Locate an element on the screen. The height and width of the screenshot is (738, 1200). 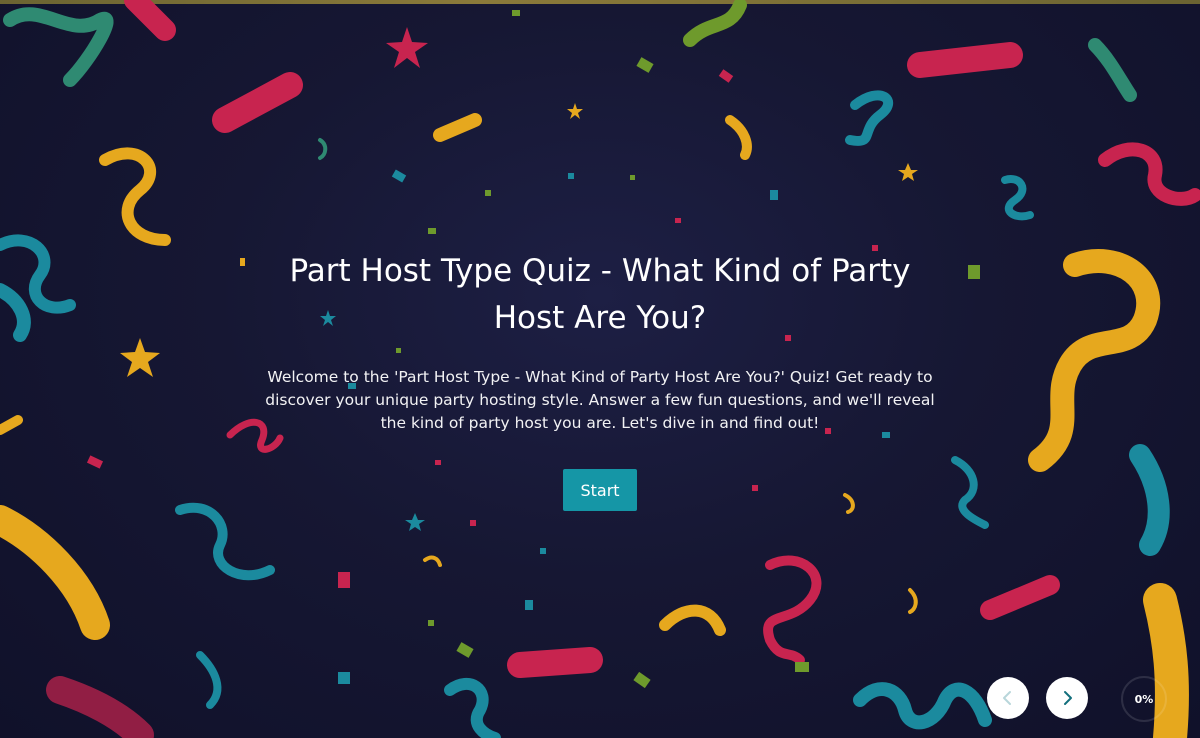
chevron-right-icon is located at coordinates (1068, 698).